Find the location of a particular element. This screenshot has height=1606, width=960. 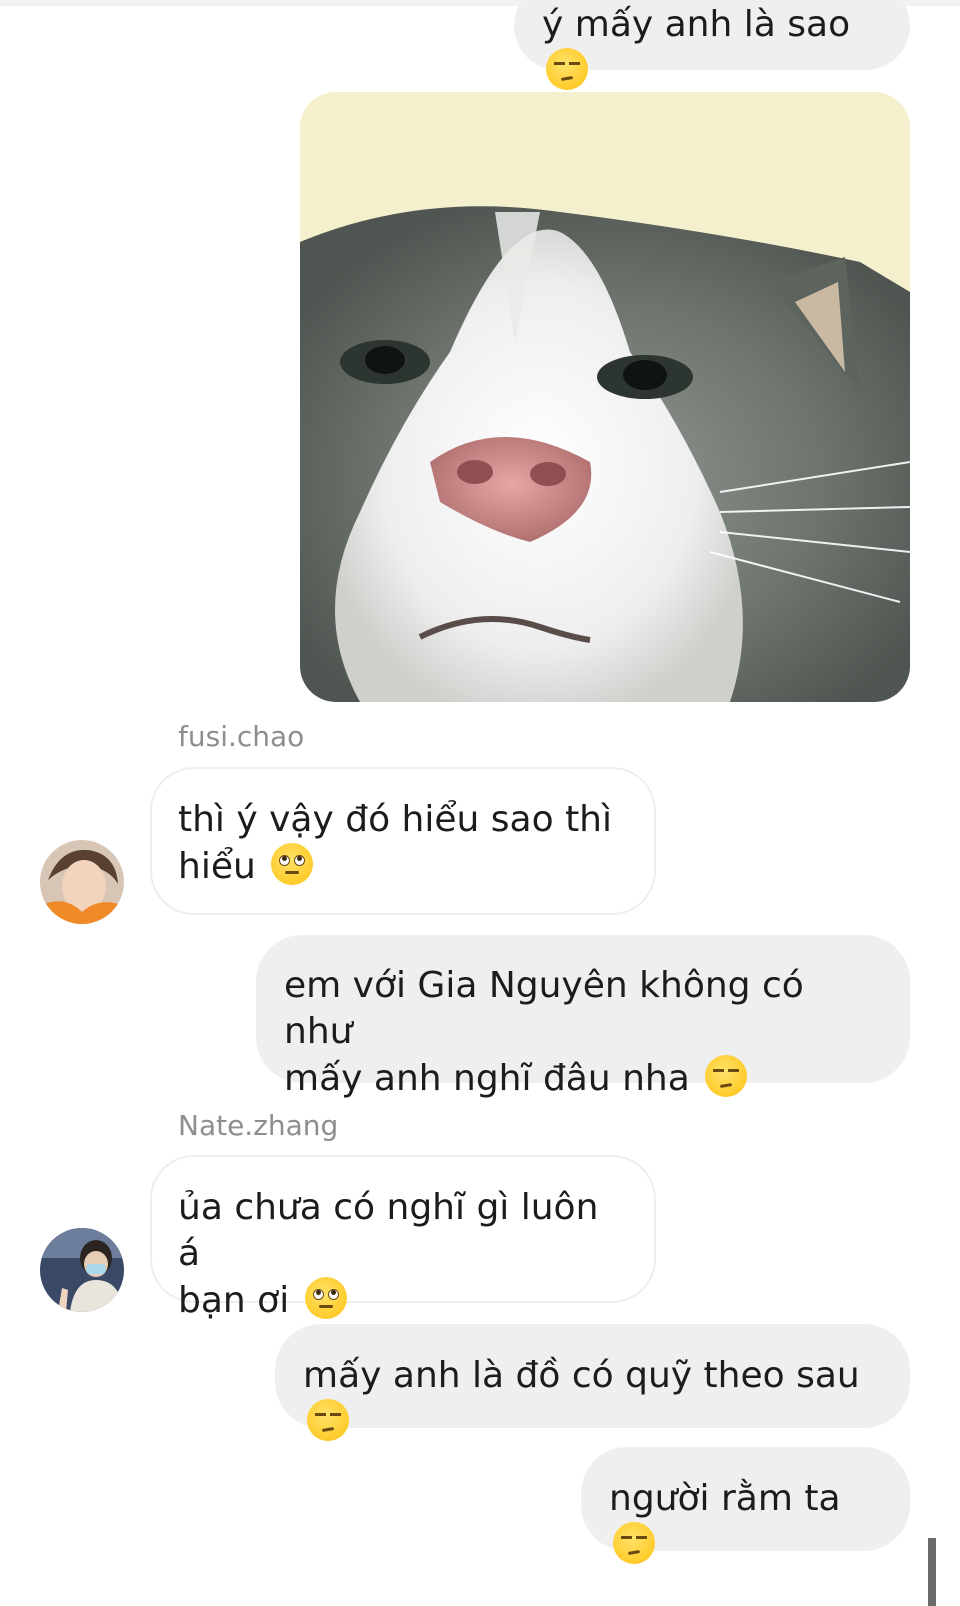

message-text: mấy anh là đồ có quỹ theo sau is located at coordinates (581, 1375).